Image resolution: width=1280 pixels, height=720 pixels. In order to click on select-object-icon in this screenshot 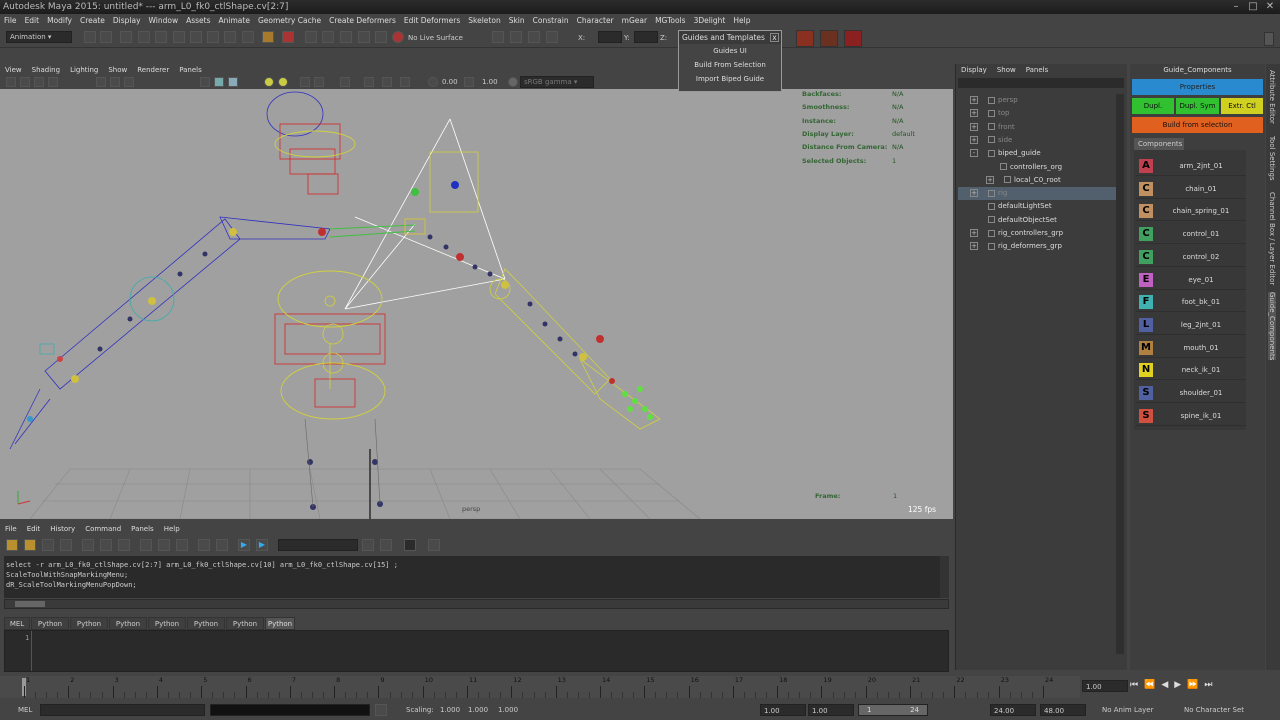, I will do `click(144, 37)`.